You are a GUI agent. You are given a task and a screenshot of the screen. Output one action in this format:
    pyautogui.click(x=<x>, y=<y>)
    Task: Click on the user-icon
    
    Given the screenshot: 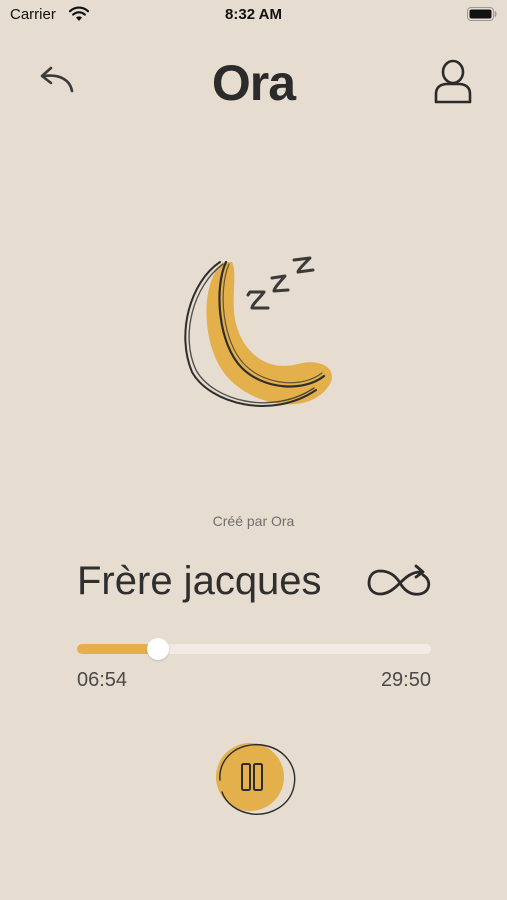 What is the action you would take?
    pyautogui.click(x=453, y=81)
    